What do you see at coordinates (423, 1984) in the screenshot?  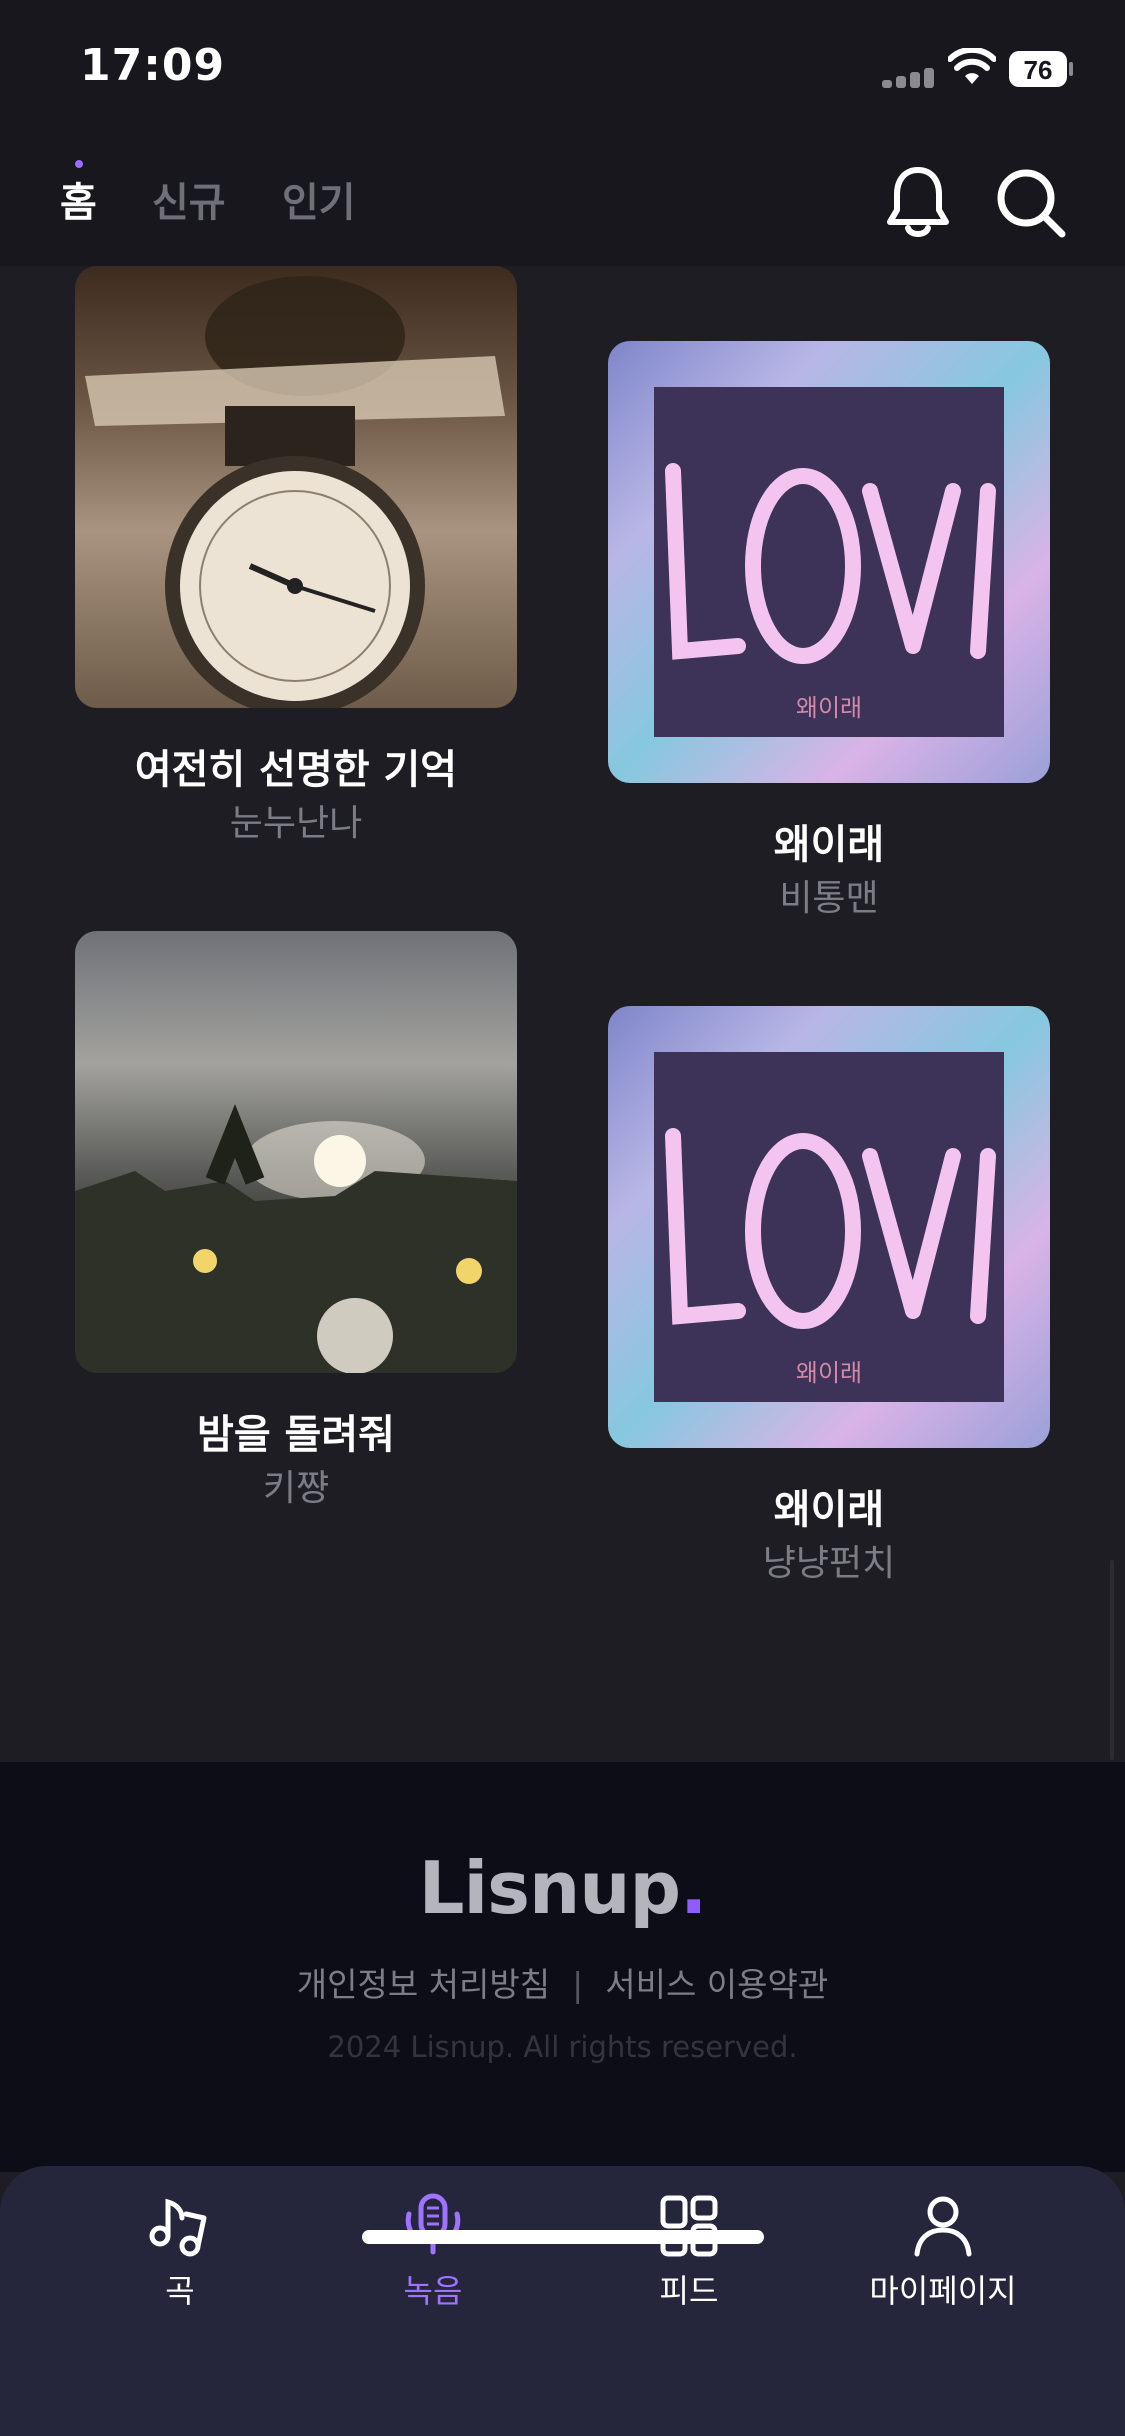 I see `privacy-policy-link: 개인정보 처리방침` at bounding box center [423, 1984].